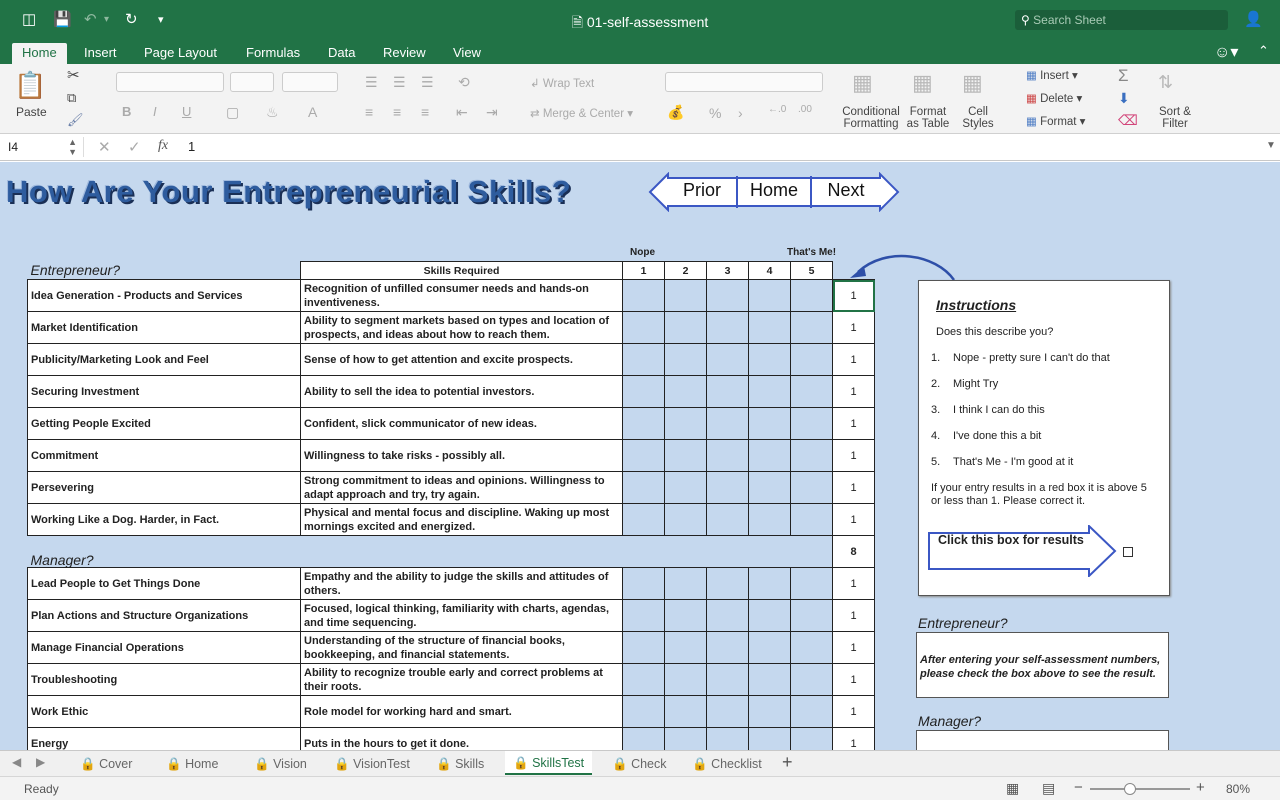  Describe the element at coordinates (164, 647) in the screenshot. I see `skill-name-cell: Manage Financial Operations` at that location.